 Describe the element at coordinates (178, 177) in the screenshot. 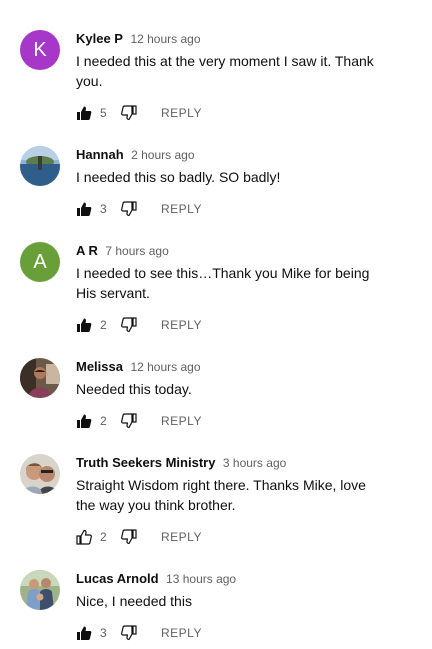

I see `comment-text: I needed this so badly. SO badly!` at that location.